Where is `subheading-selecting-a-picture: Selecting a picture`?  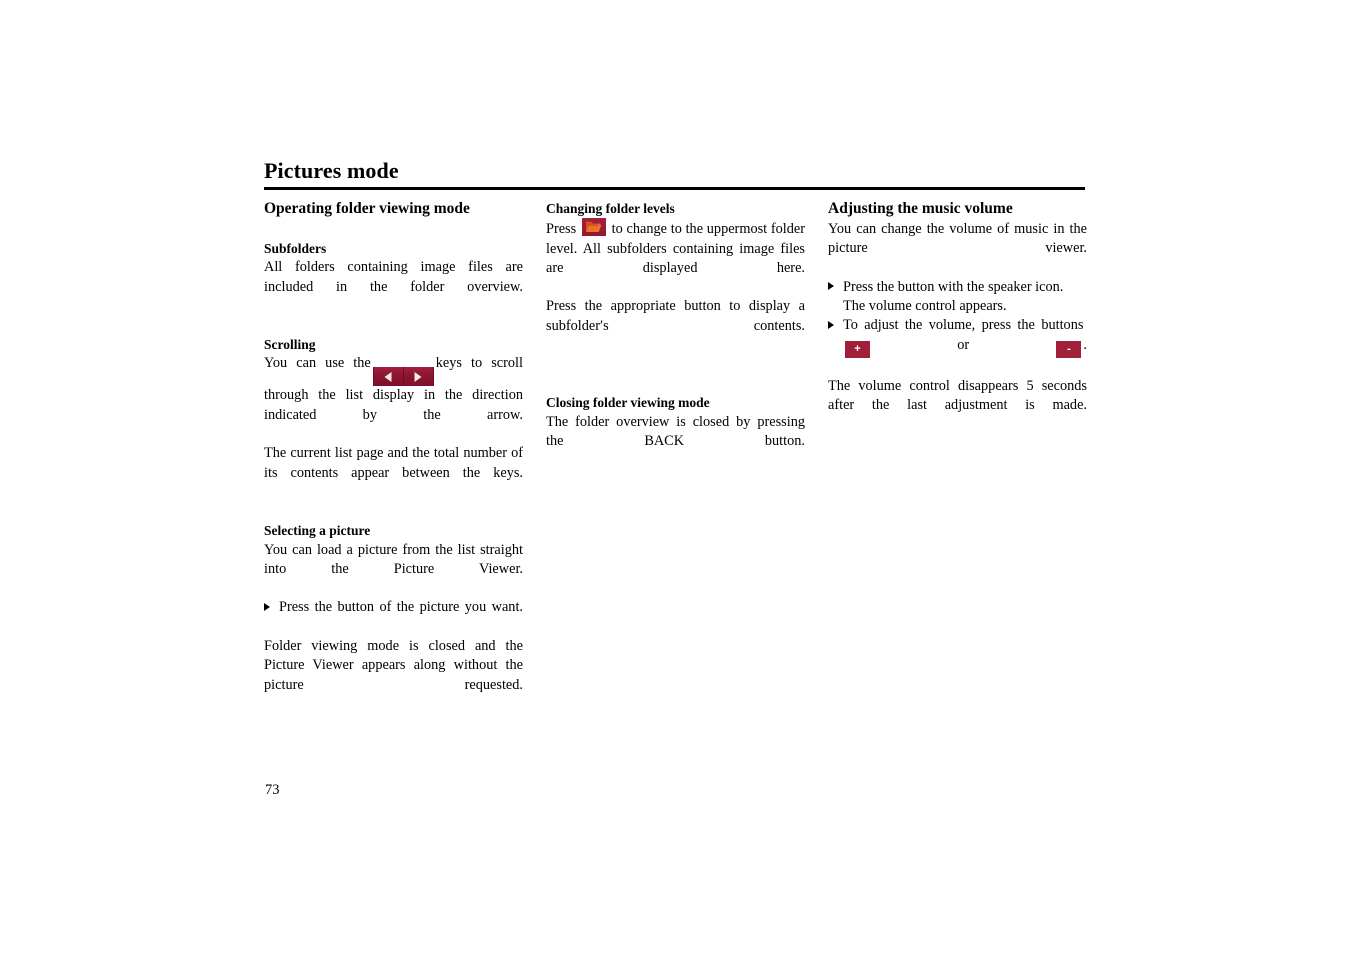
subheading-selecting-a-picture: Selecting a picture is located at coordinates (317, 531).